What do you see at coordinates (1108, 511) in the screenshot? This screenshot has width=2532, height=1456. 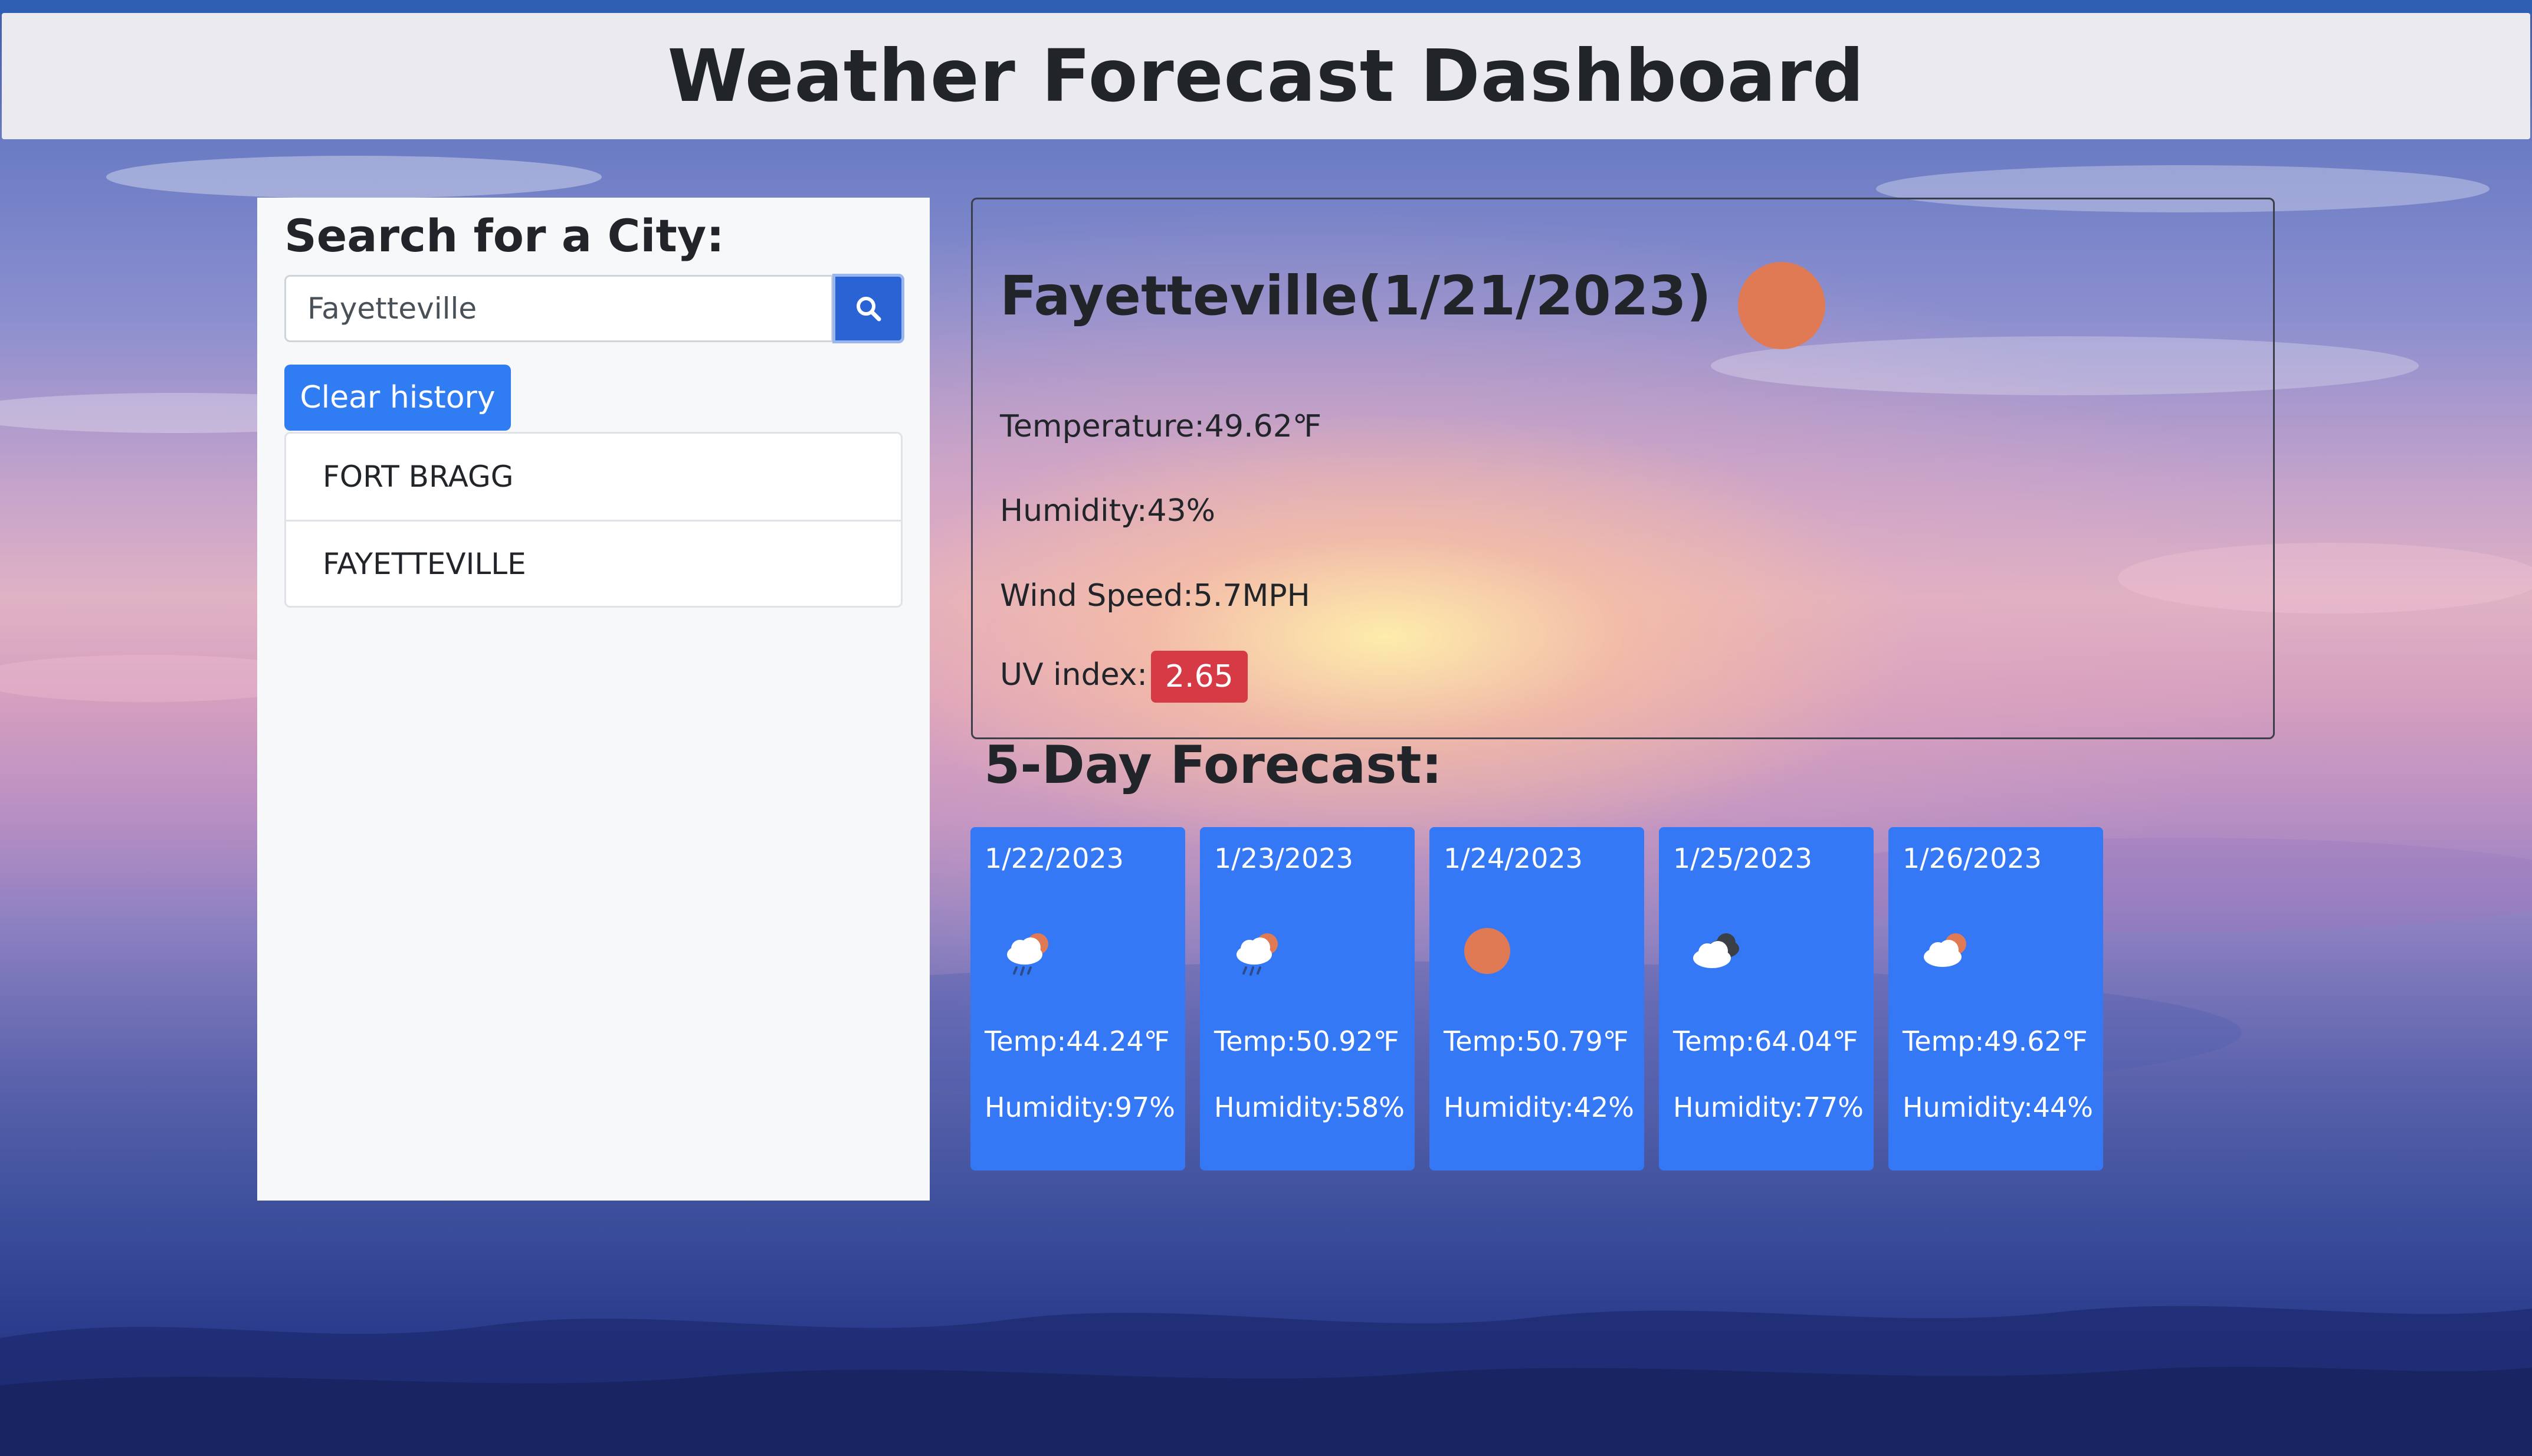 I see `current-humidity: Humidity:43%` at bounding box center [1108, 511].